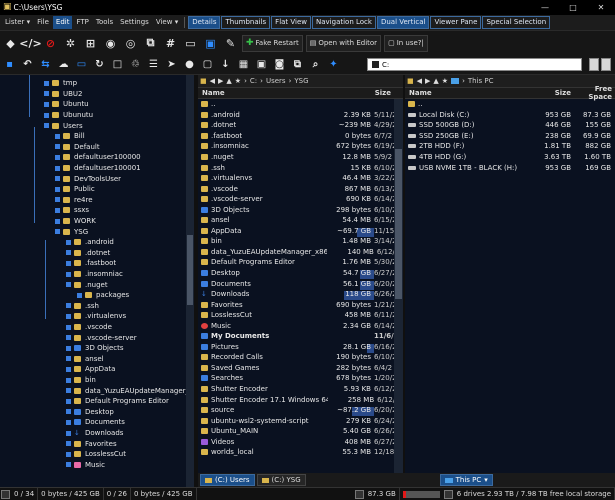  I want to click on drive-button, so click(448, 494).